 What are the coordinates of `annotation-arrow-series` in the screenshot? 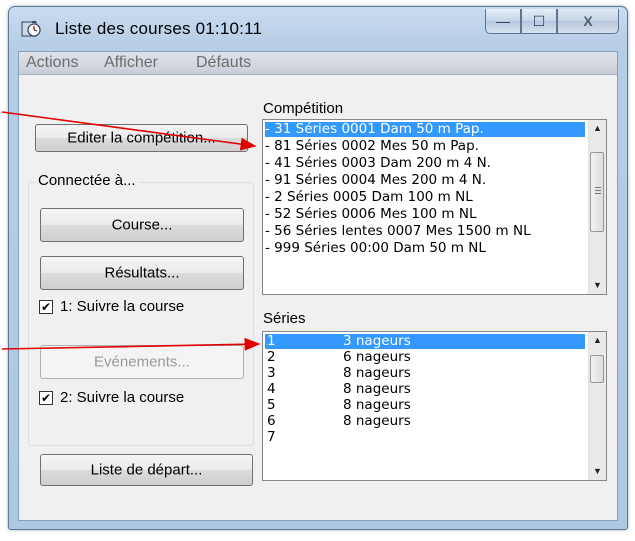 It's located at (131, 344).